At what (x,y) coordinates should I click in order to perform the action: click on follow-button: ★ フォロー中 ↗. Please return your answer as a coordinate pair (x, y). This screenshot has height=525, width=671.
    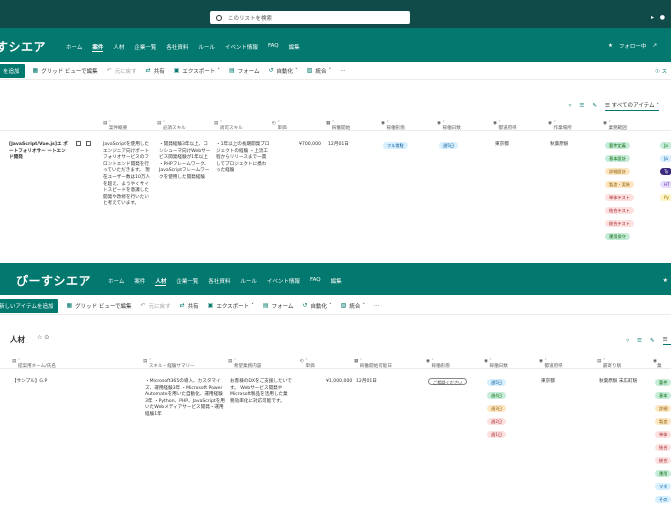
    Looking at the image, I should click on (632, 46).